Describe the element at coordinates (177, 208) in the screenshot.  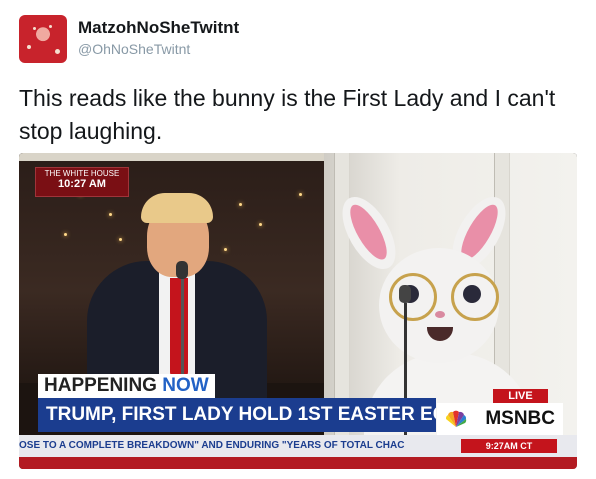
I see `speaker-hair` at that location.